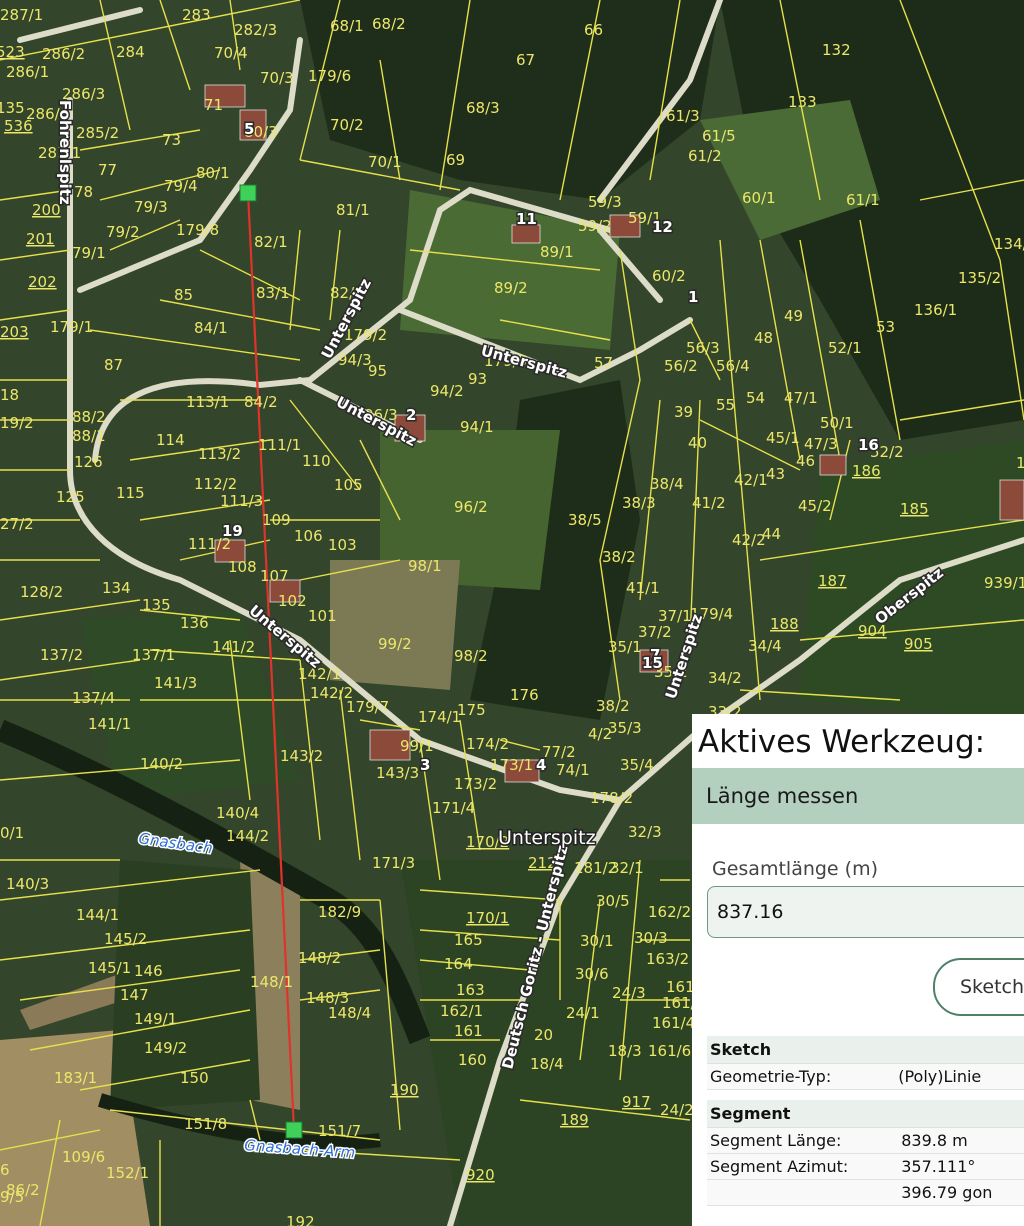 This screenshot has height=1226, width=1024. Describe the element at coordinates (339, 1131) in the screenshot. I see `parcel-number-label: 151/7` at that location.